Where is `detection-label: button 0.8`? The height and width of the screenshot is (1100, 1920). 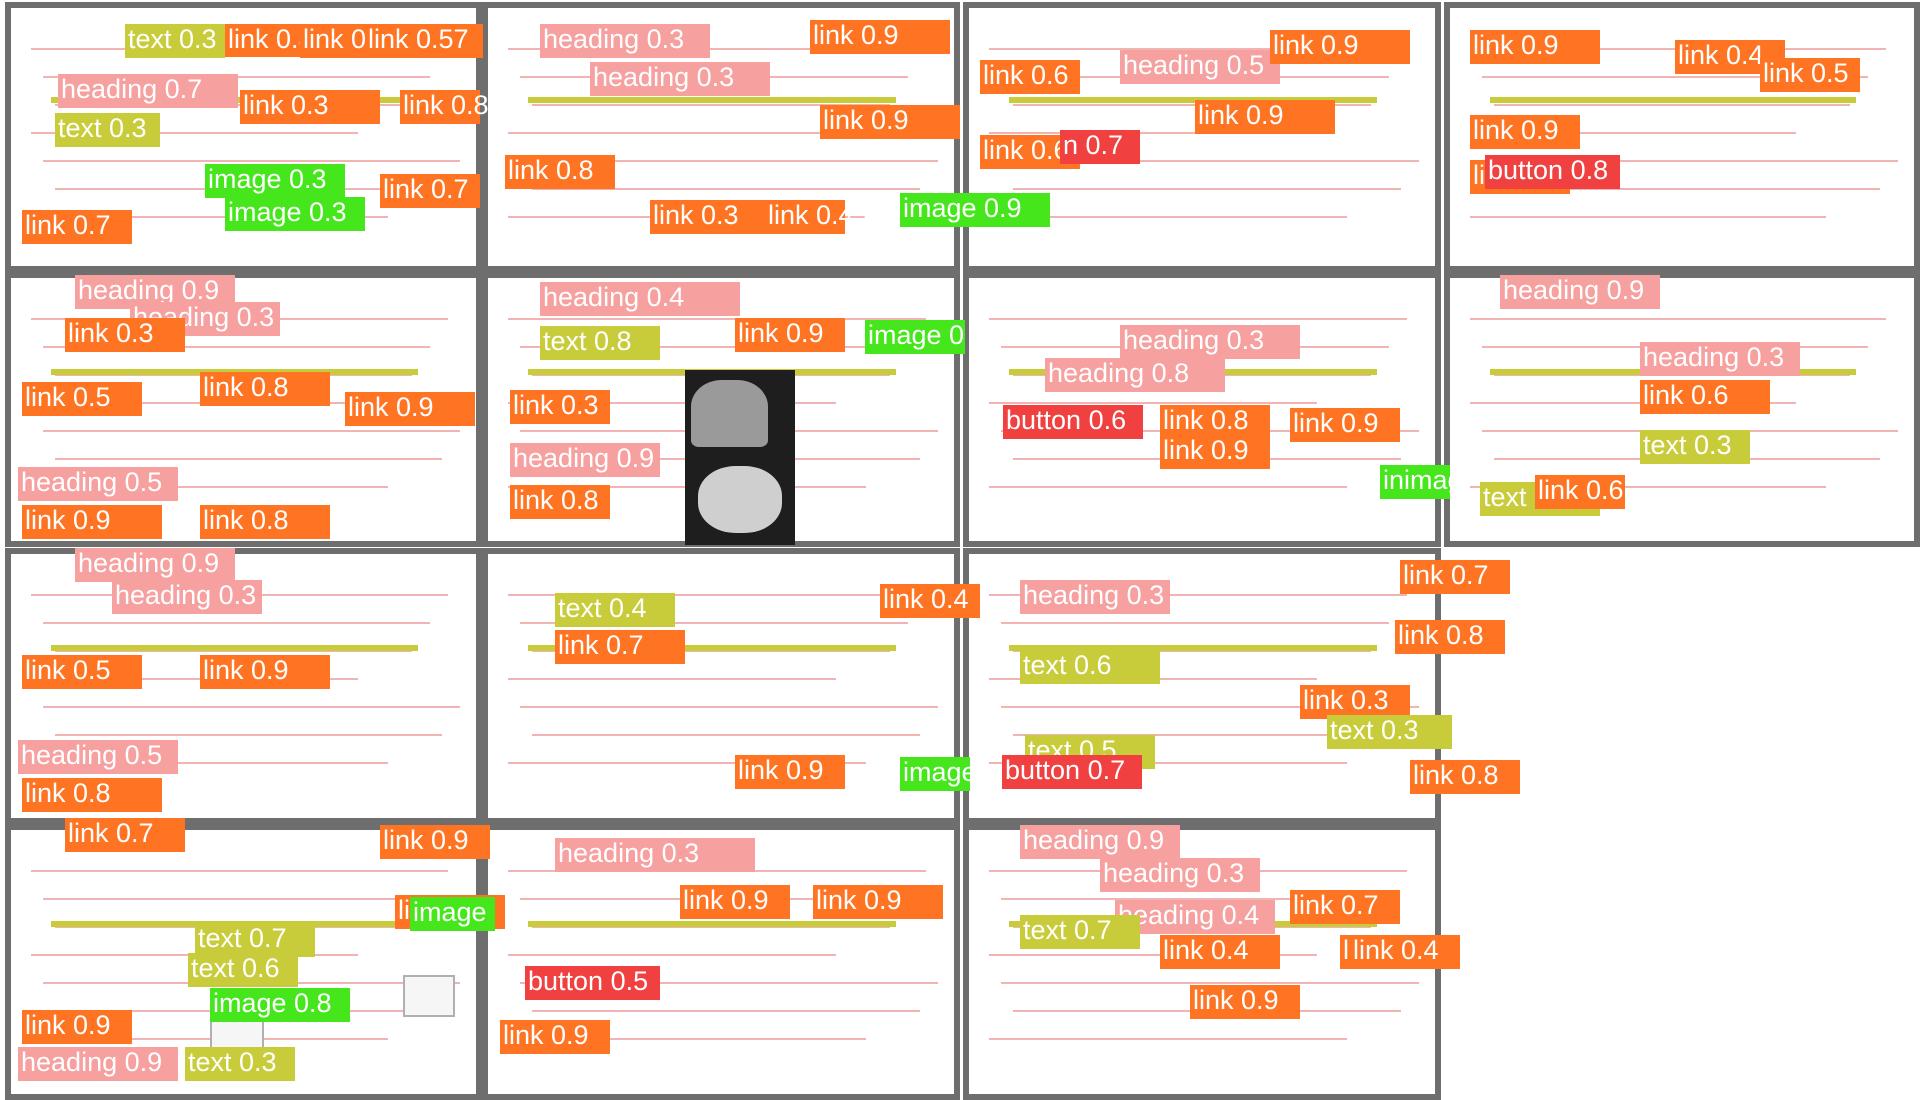
detection-label: button 0.8 is located at coordinates (1548, 170).